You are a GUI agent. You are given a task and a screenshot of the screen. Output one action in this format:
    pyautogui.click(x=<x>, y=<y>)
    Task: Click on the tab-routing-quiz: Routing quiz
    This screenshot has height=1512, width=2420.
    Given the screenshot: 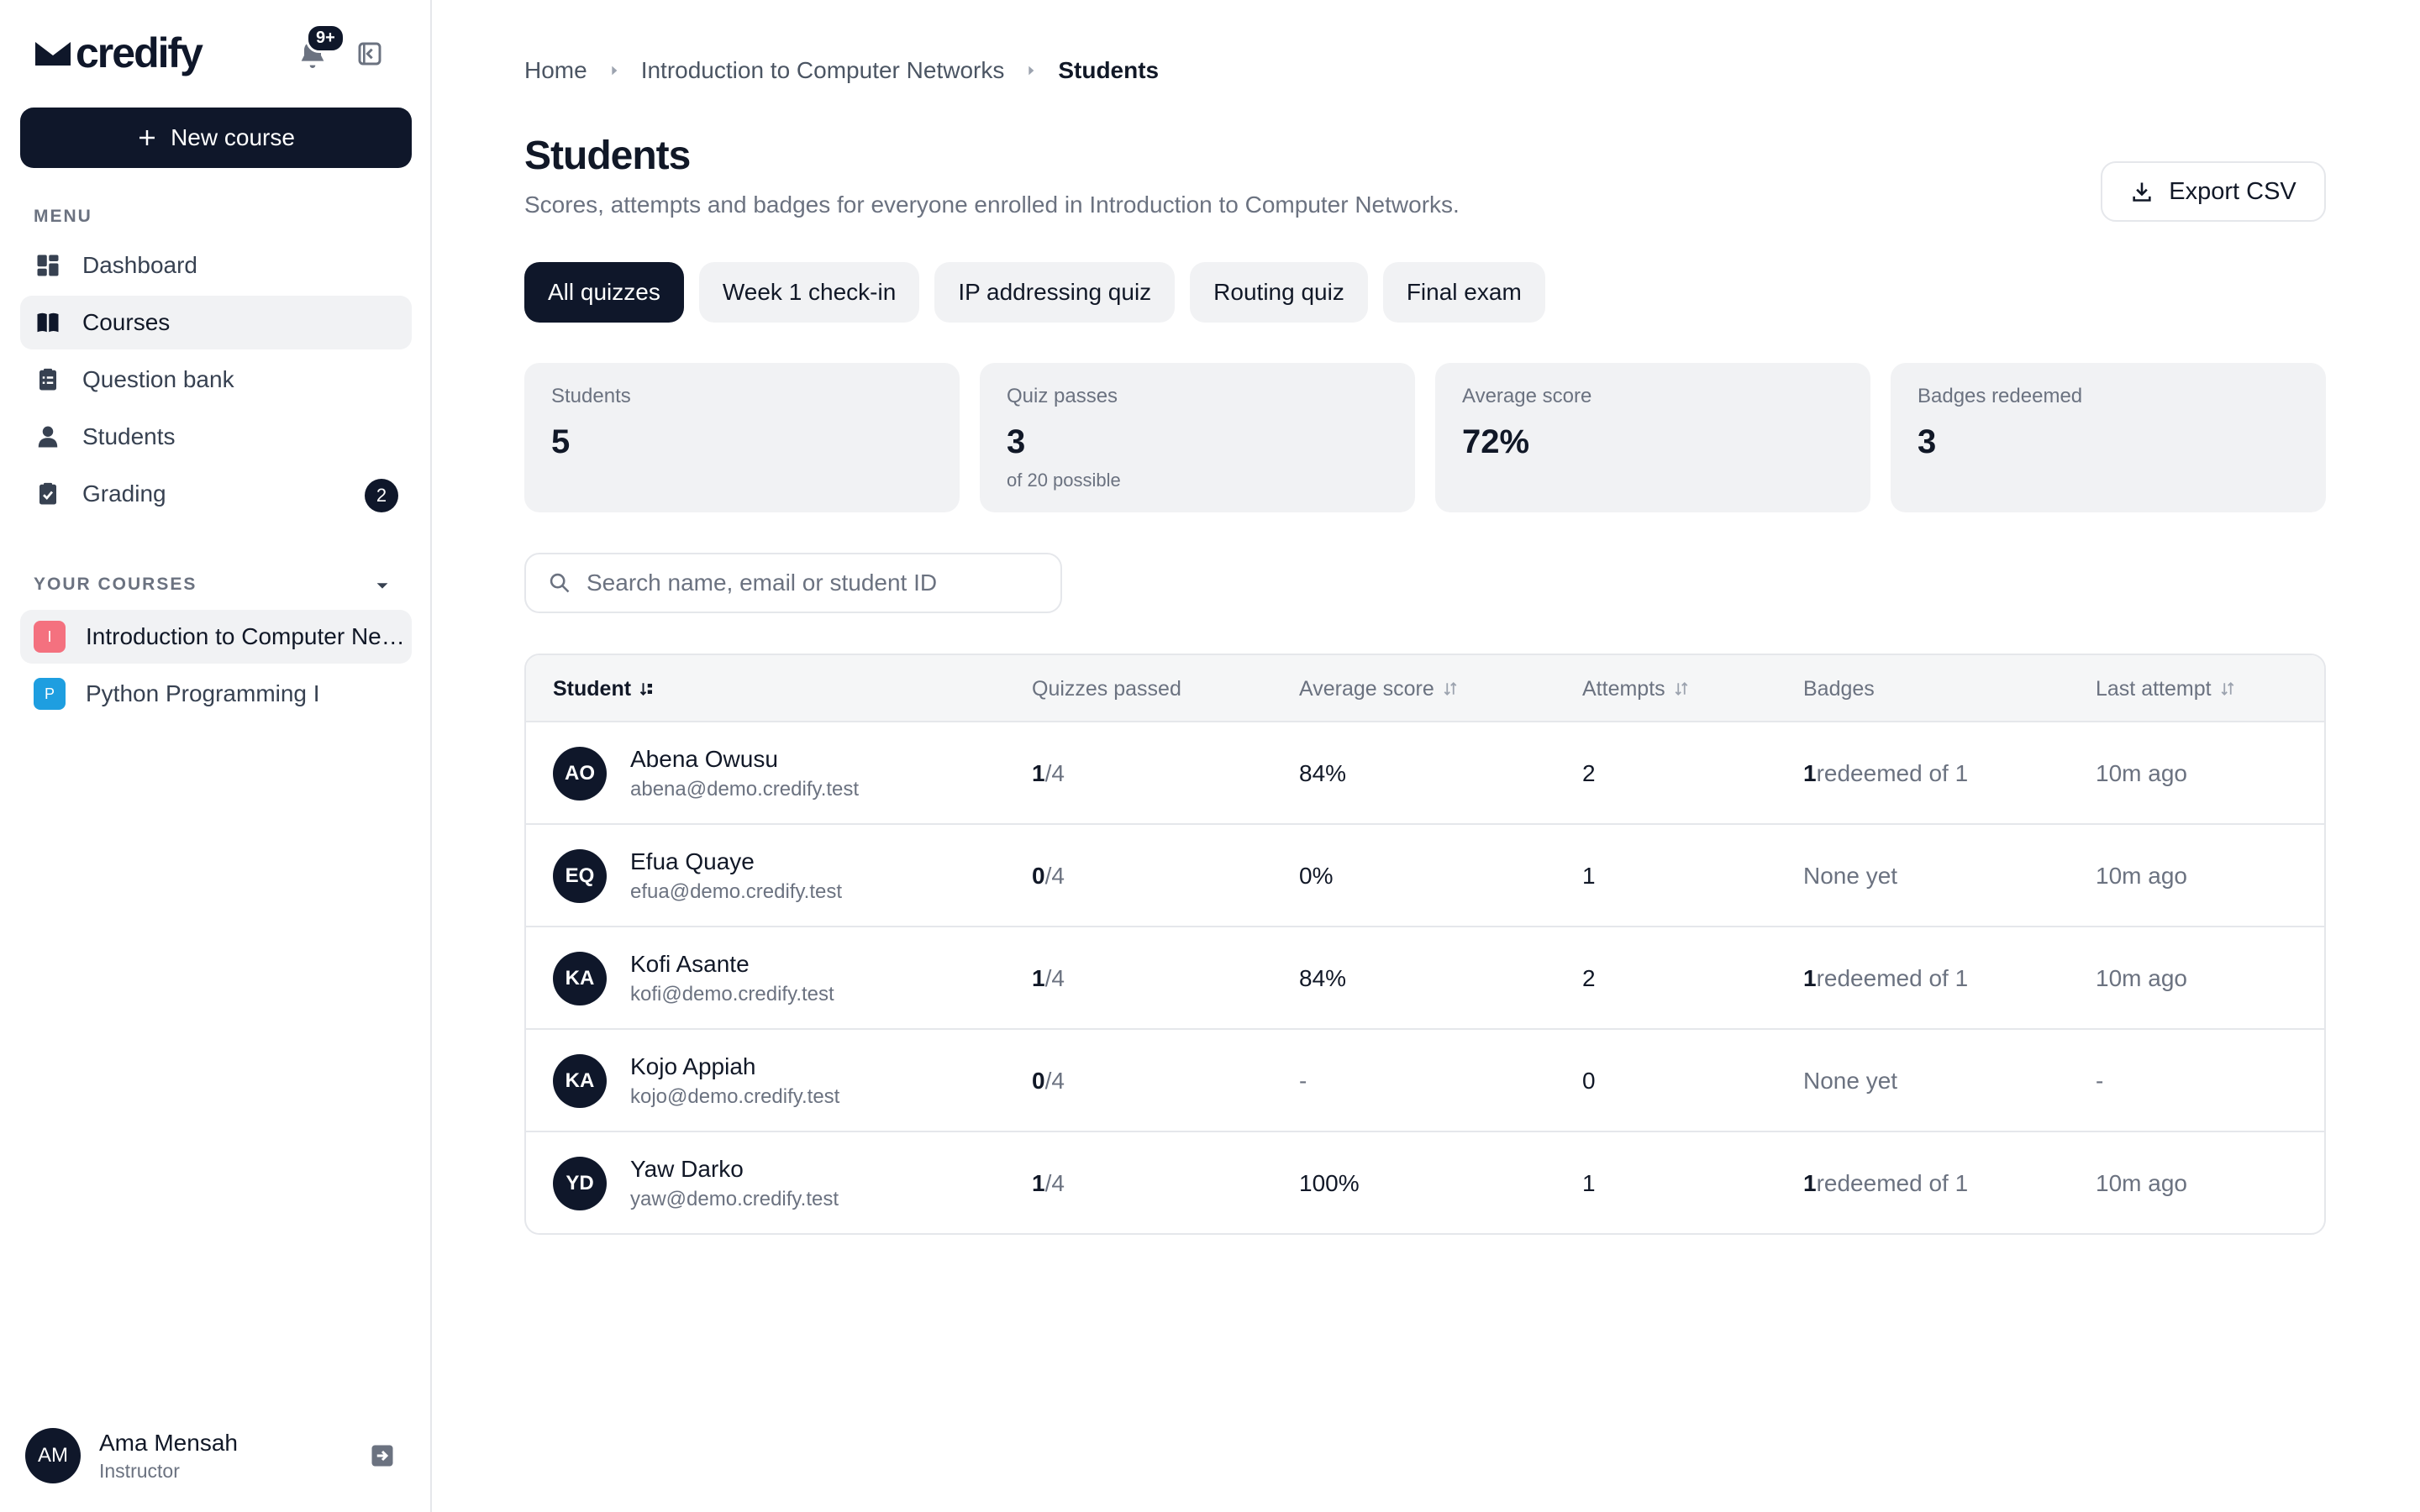 What is the action you would take?
    pyautogui.click(x=1279, y=292)
    